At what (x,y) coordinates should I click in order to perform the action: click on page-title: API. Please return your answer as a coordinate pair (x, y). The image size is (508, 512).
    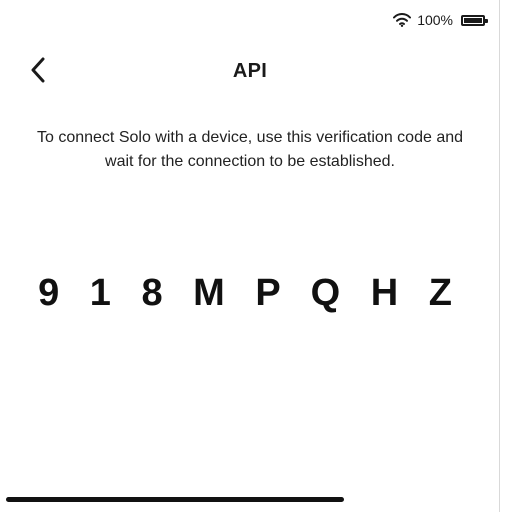
    Looking at the image, I should click on (250, 71).